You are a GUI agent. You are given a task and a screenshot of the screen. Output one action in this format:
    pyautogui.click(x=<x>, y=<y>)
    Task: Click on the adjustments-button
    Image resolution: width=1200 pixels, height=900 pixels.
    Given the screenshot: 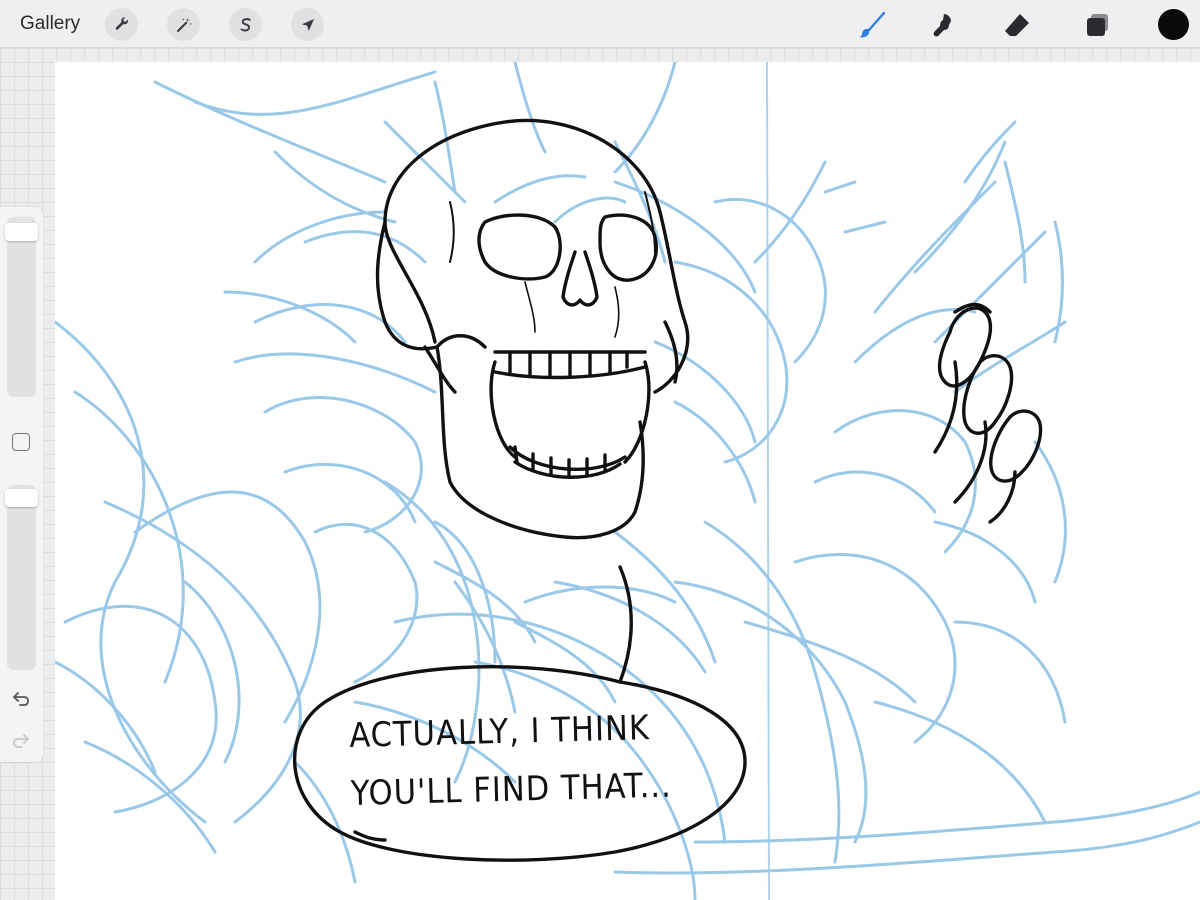 What is the action you would take?
    pyautogui.click(x=183, y=24)
    